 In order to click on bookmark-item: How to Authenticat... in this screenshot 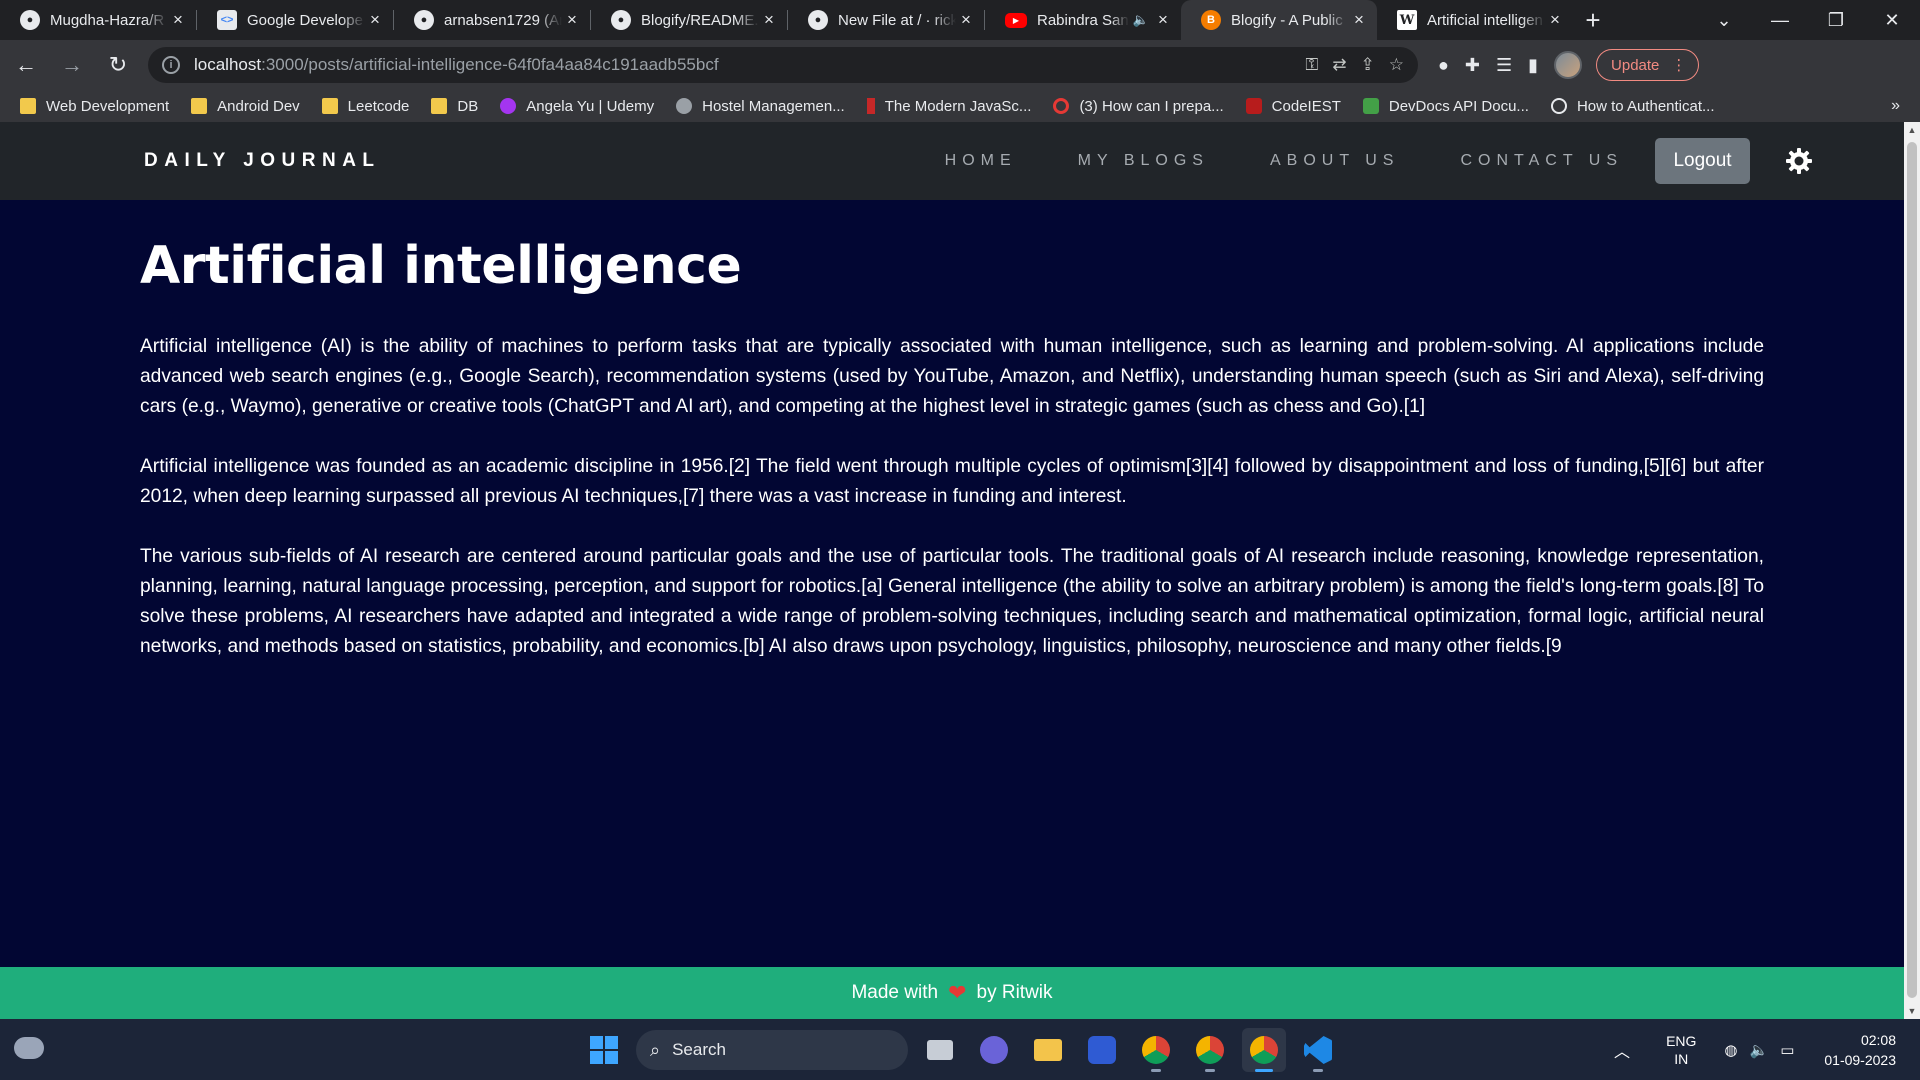, I will do `click(1632, 106)`.